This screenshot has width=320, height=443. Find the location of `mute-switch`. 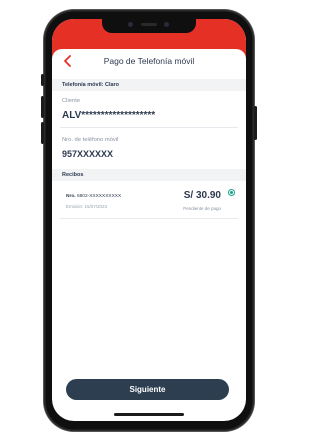

mute-switch is located at coordinates (42, 80).